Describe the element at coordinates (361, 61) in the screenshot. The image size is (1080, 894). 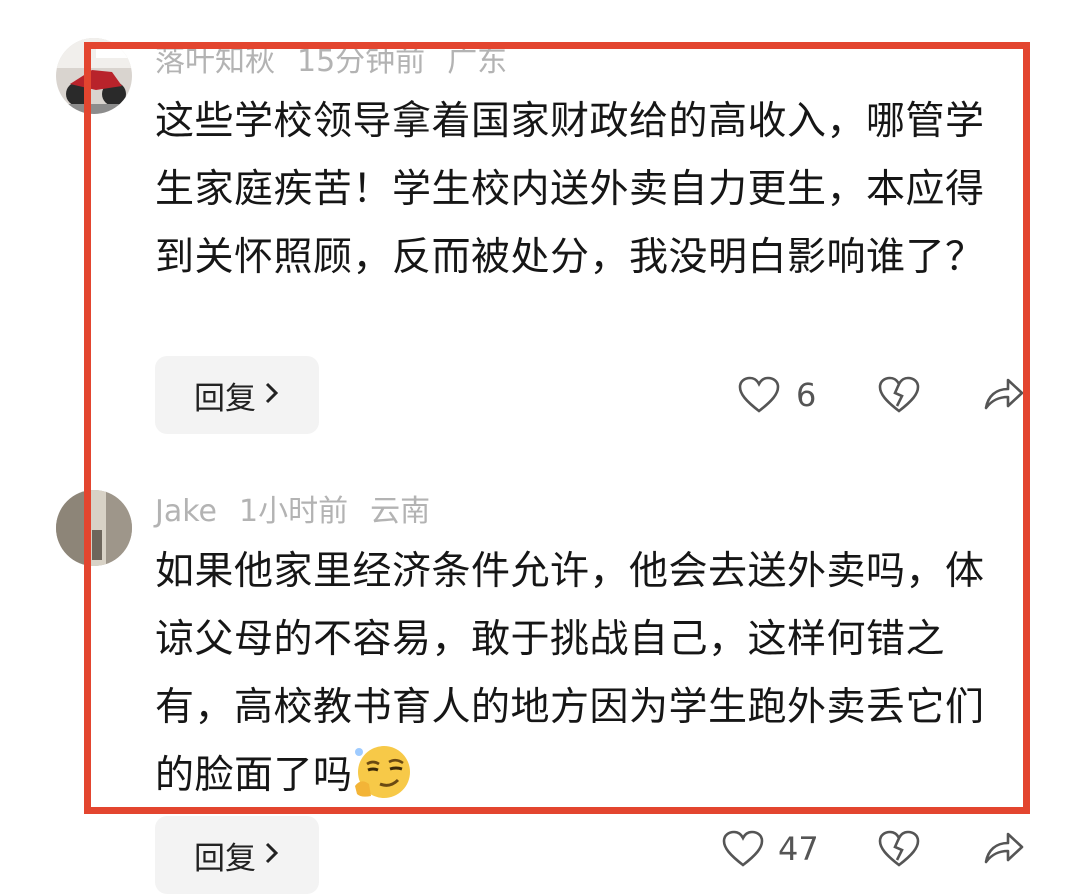
I see `timestamp: 15分钟前` at that location.